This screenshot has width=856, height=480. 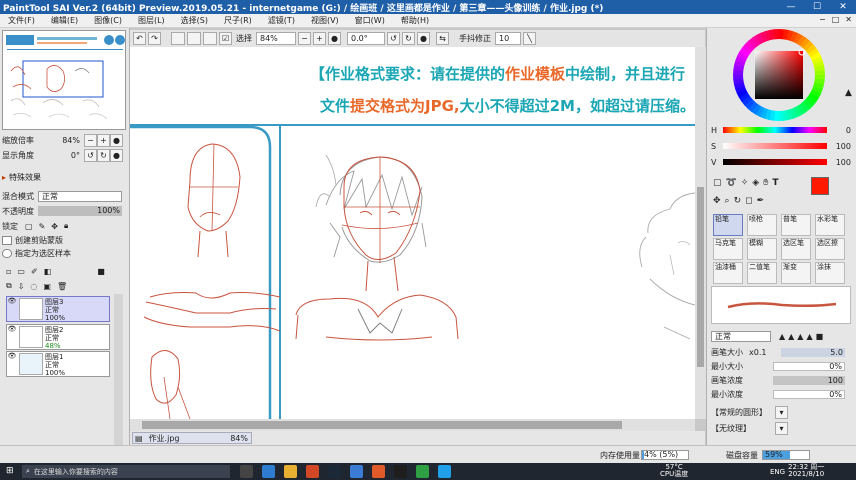 I want to click on delete-layer-icon: 🗑︎, so click(x=62, y=286).